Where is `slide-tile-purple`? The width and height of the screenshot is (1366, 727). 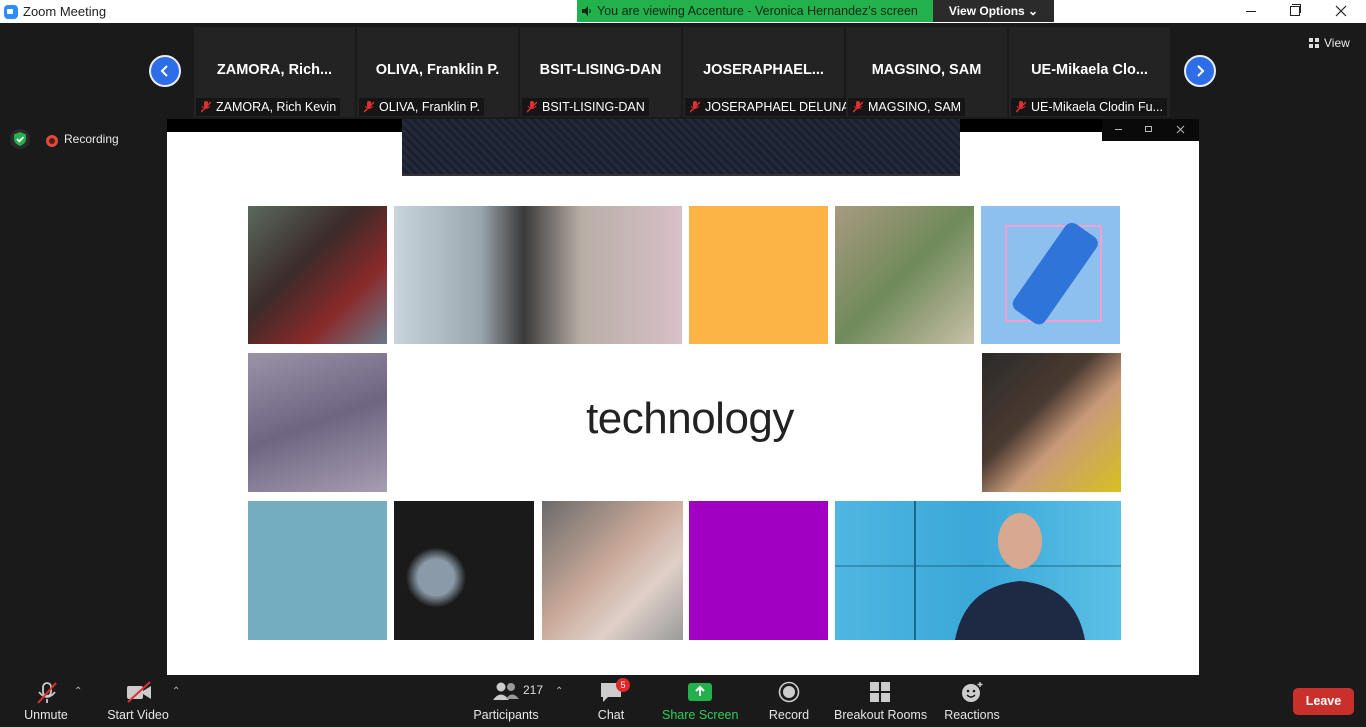 slide-tile-purple is located at coordinates (758, 570).